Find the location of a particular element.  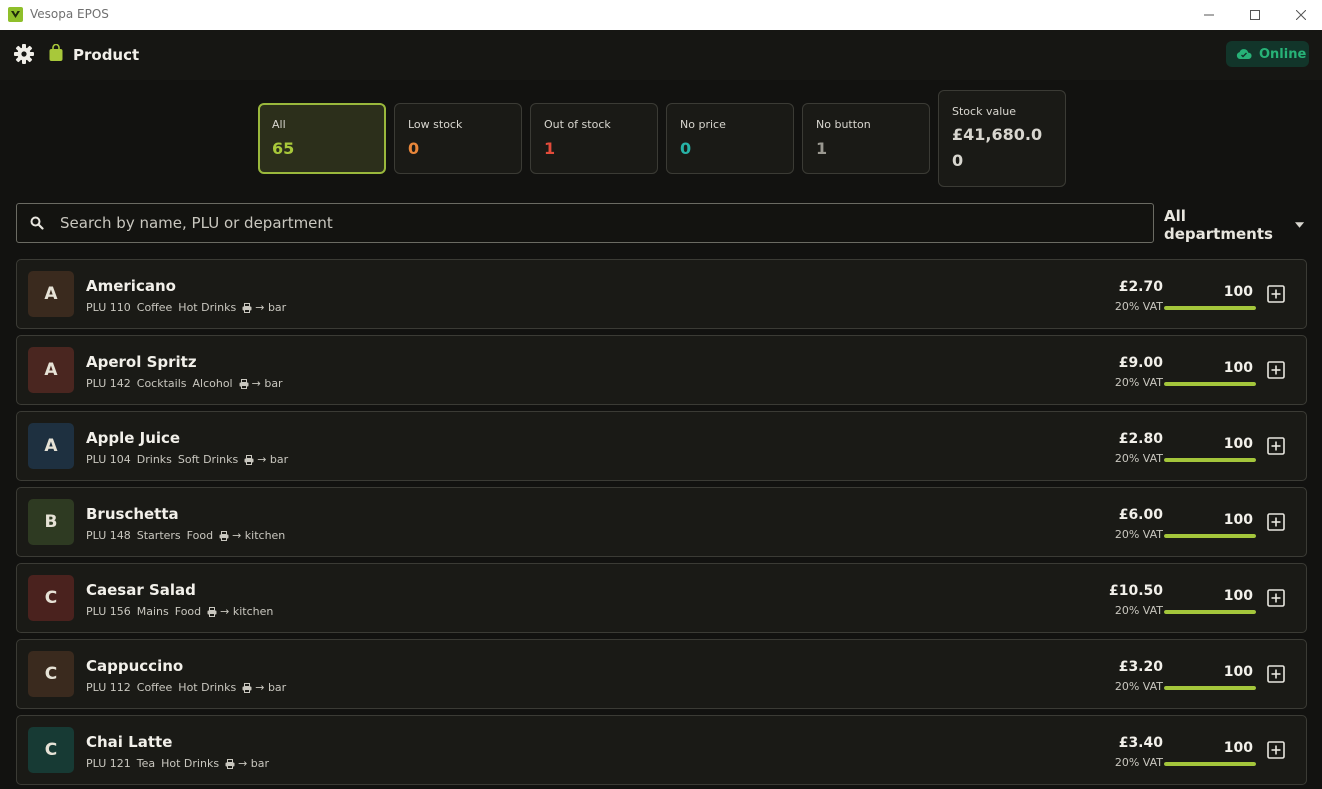

search-input is located at coordinates (600, 223).